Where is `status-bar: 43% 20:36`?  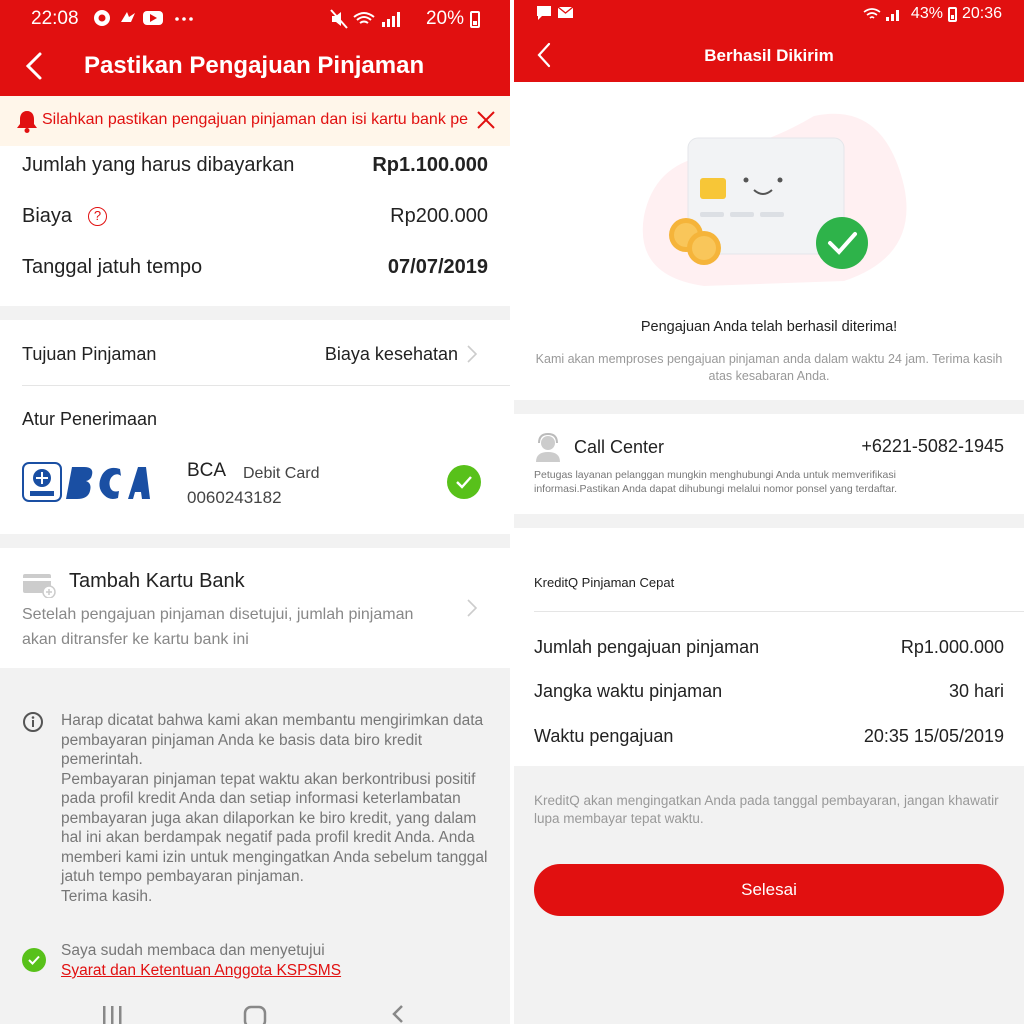 status-bar: 43% 20:36 is located at coordinates (769, 14).